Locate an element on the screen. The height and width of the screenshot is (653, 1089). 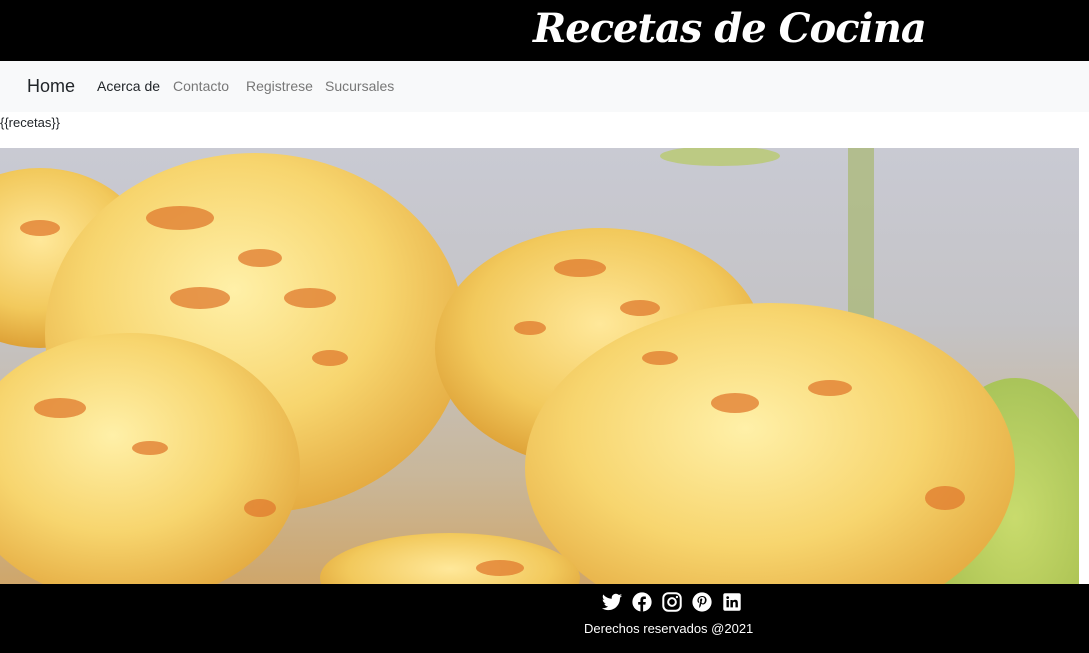
recetas-placeholder: {{recetas}} is located at coordinates (30, 122).